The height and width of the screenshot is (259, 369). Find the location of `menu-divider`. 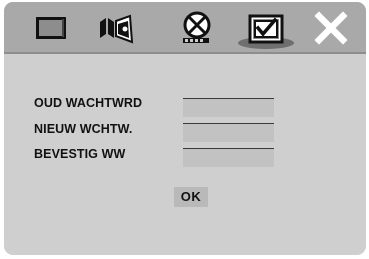

menu-divider is located at coordinates (185, 53).